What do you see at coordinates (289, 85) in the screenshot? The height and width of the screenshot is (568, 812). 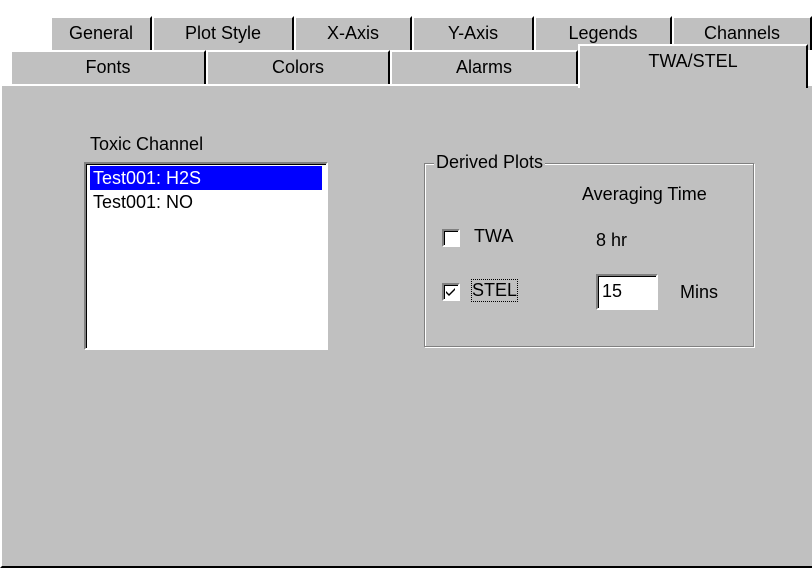 I see `panel-top-edge` at bounding box center [289, 85].